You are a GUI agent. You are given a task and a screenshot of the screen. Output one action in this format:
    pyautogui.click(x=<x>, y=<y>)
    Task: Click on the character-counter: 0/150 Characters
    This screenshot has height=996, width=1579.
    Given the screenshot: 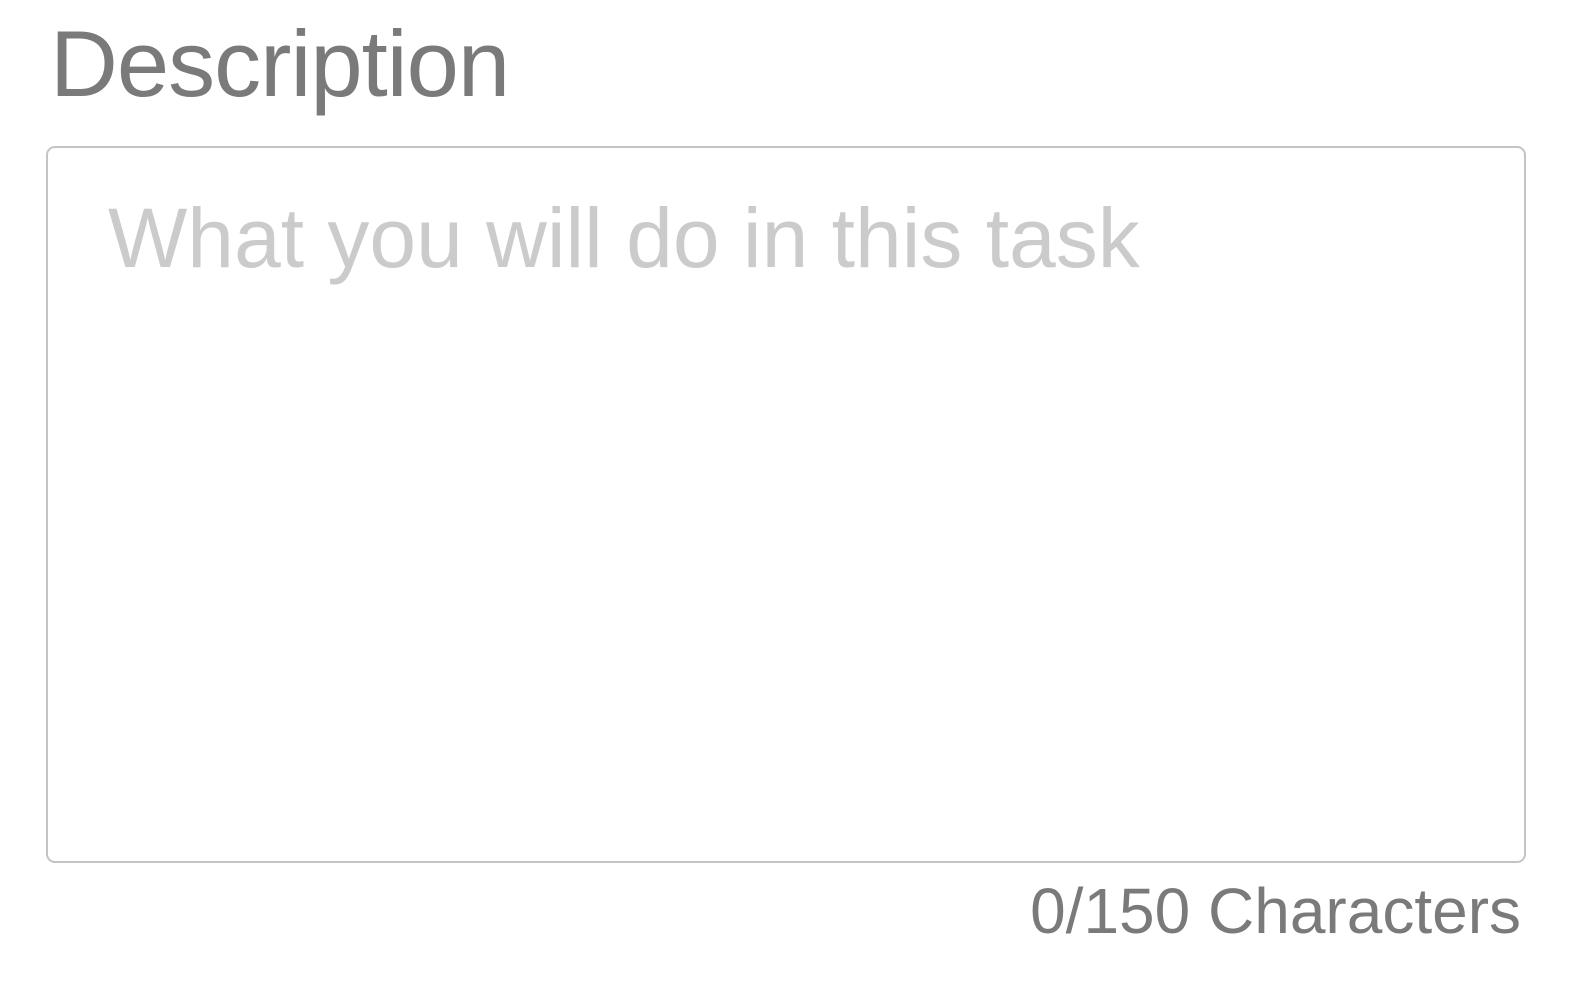 What is the action you would take?
    pyautogui.click(x=1275, y=911)
    